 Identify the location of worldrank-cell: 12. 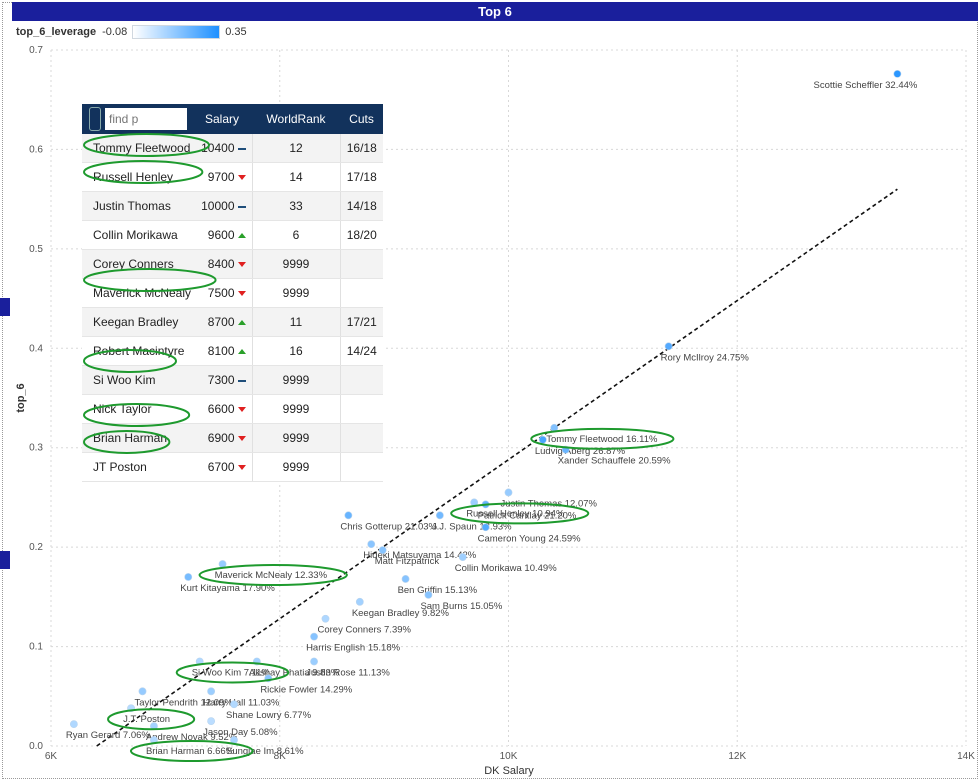
(296, 148).